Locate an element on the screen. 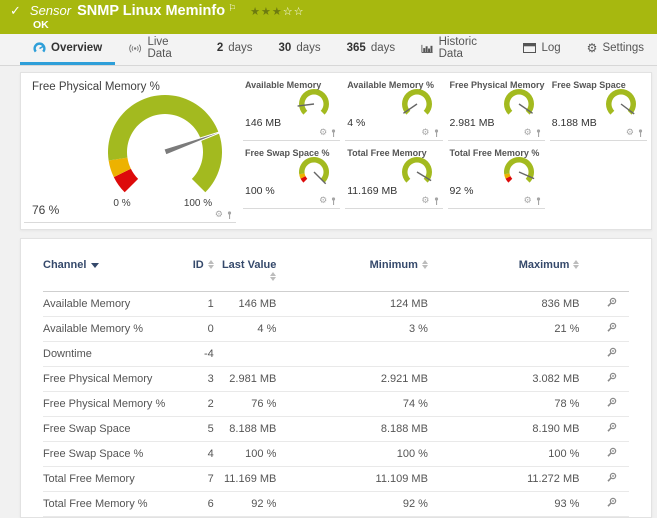  channel-name-cell: Free Physical Memory is located at coordinates (106, 379).